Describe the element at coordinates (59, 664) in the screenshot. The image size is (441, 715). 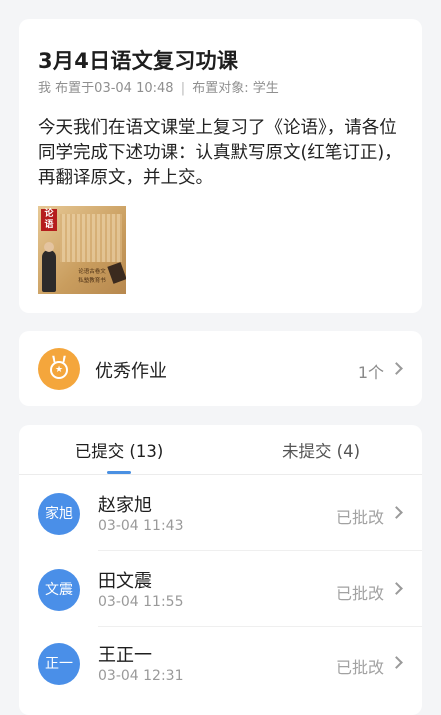
I see `avatar: 正一` at that location.